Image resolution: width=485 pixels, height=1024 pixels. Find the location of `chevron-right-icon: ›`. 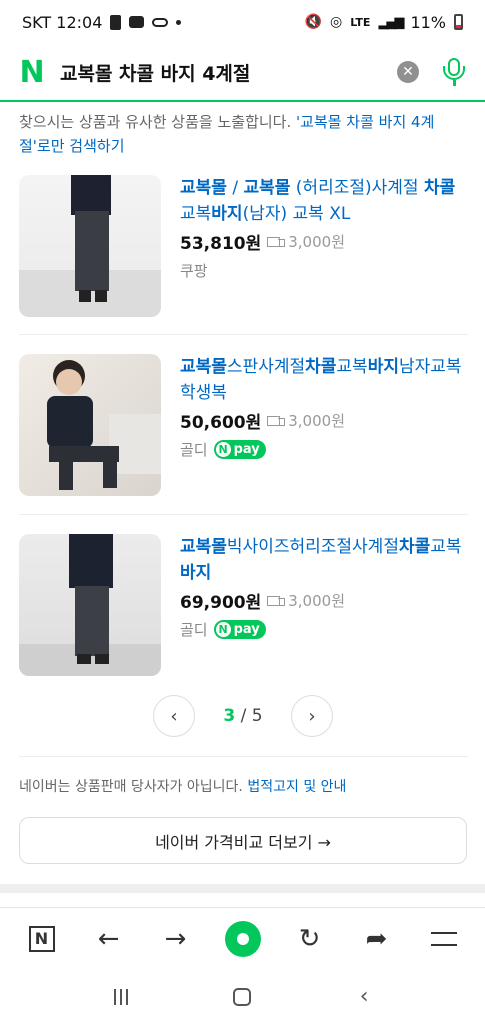

chevron-right-icon: › is located at coordinates (312, 716).